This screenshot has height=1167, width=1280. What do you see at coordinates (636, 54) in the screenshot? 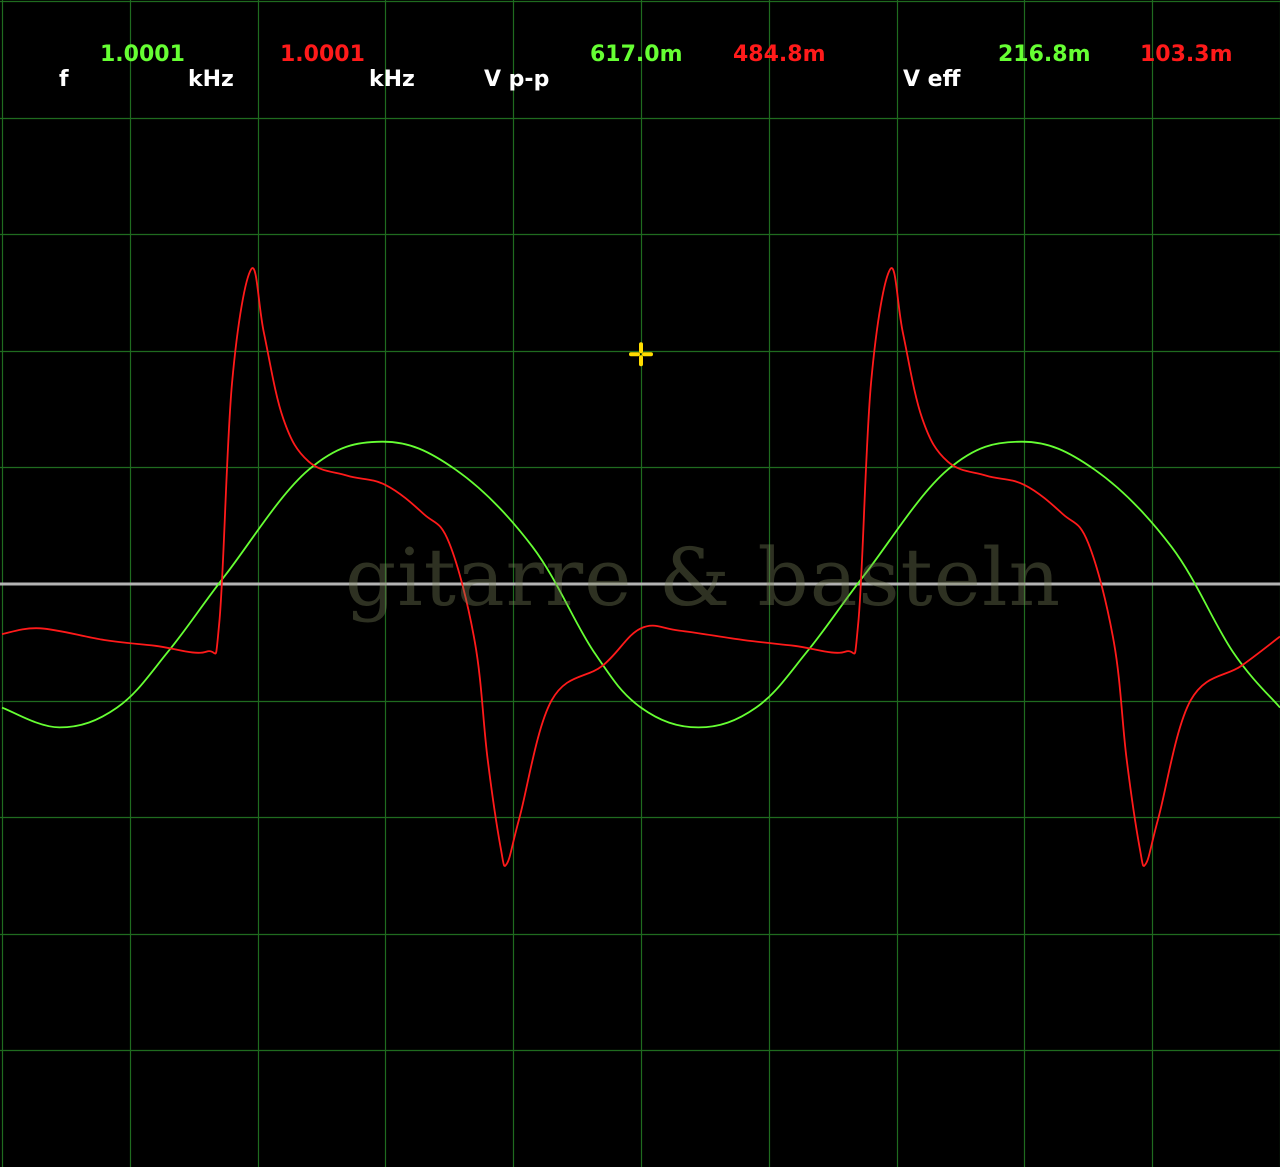
I see `vpp-ch1-value: 617.0m` at bounding box center [636, 54].